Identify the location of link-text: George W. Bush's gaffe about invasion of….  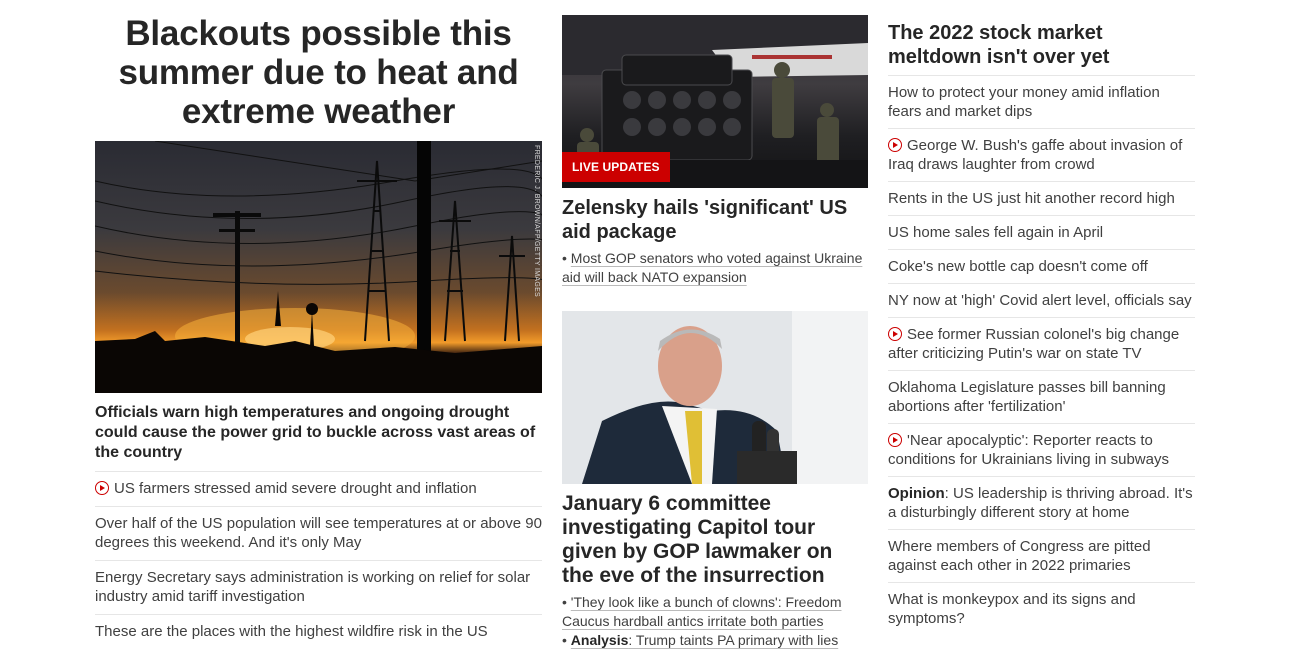
(1035, 155).